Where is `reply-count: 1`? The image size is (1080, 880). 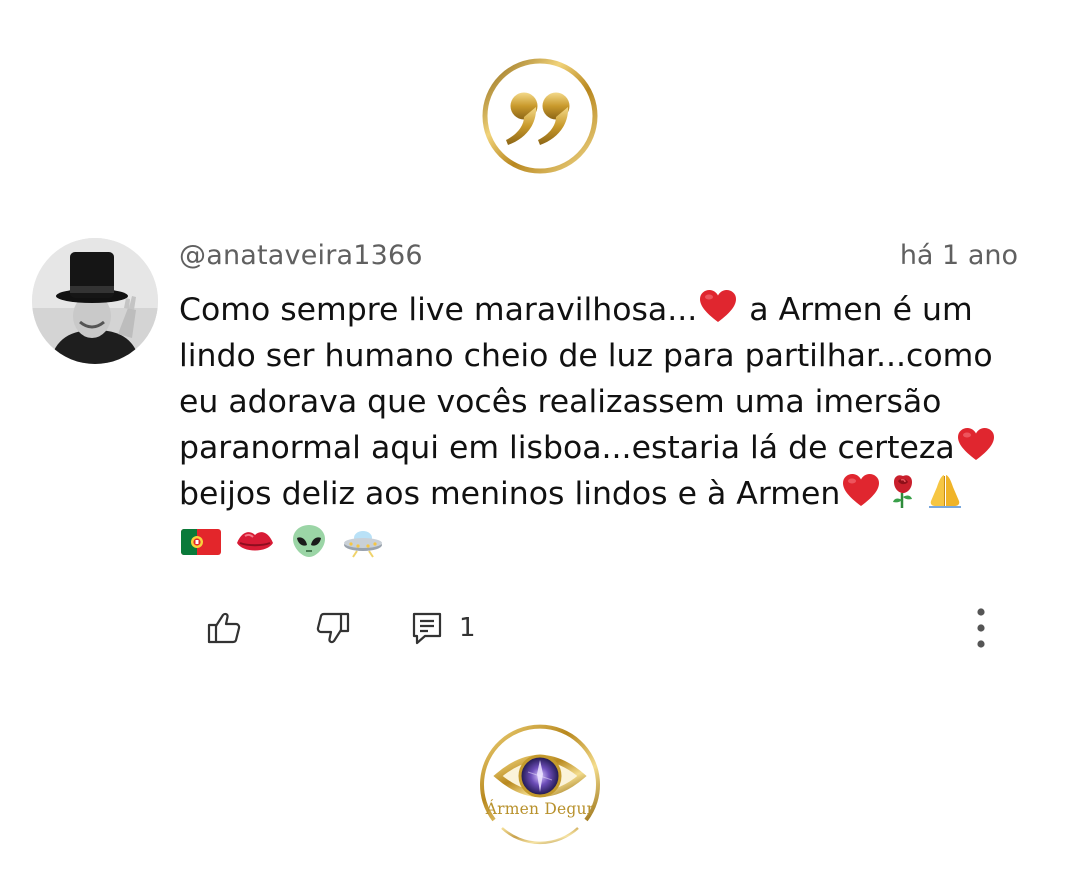
reply-count: 1 is located at coordinates (467, 628).